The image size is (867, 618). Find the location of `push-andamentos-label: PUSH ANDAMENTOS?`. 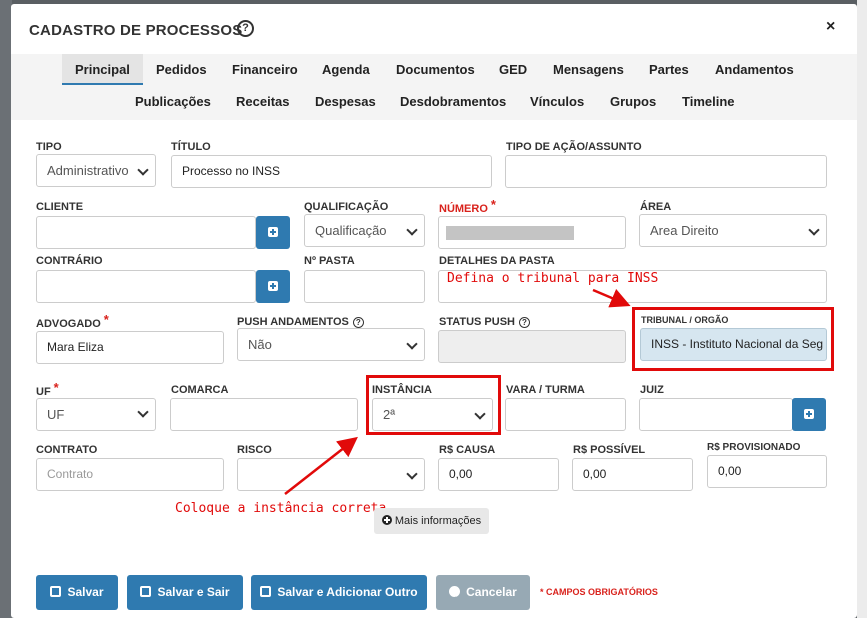

push-andamentos-label: PUSH ANDAMENTOS? is located at coordinates (300, 322).